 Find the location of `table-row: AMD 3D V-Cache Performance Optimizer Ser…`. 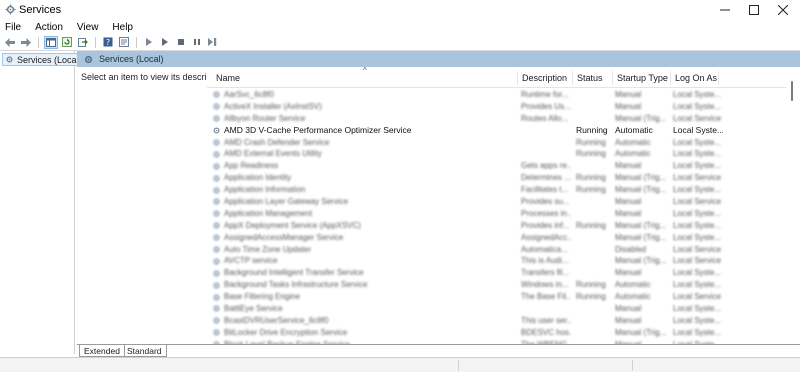

table-row: AMD 3D V-Cache Performance Optimizer Ser… is located at coordinates (497, 131).